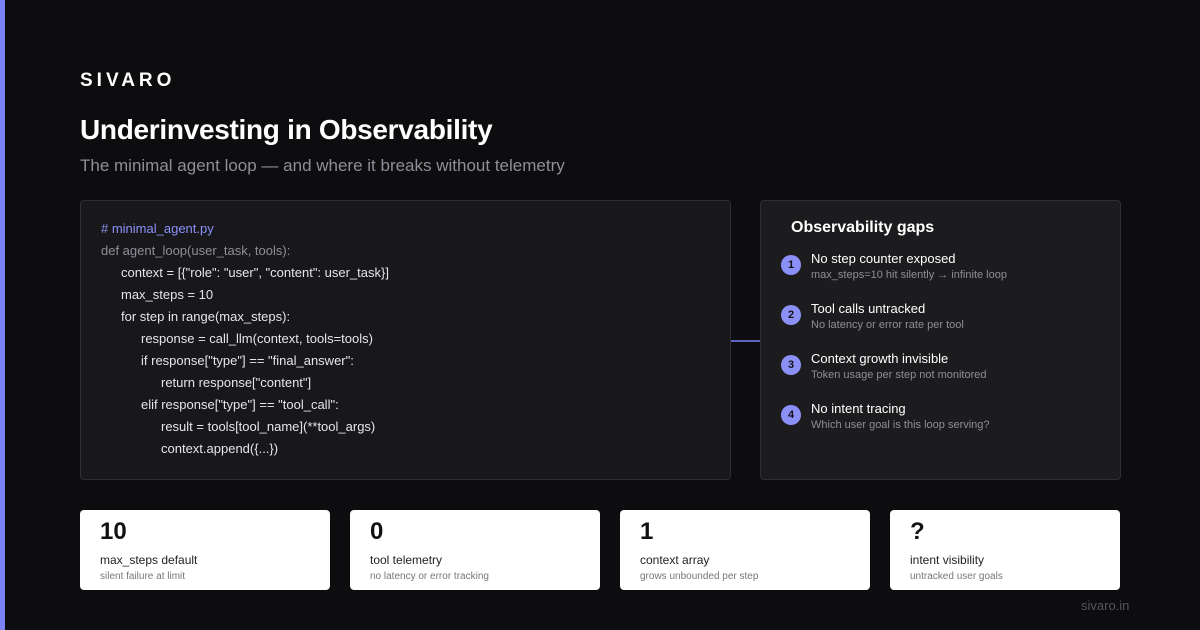 The image size is (1200, 630). I want to click on gap-number-badge: 1, so click(791, 265).